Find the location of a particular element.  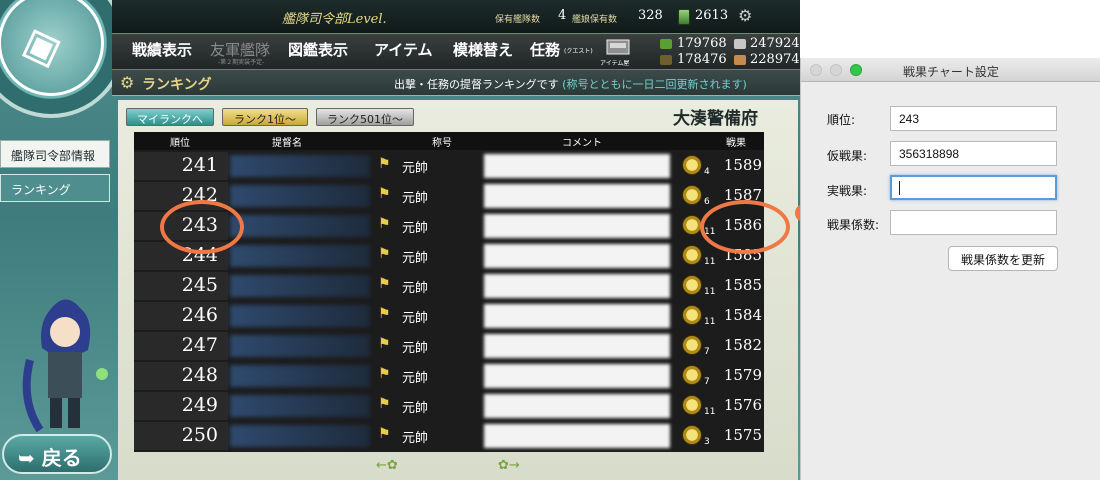

back-label: 戻る is located at coordinates (61, 458).